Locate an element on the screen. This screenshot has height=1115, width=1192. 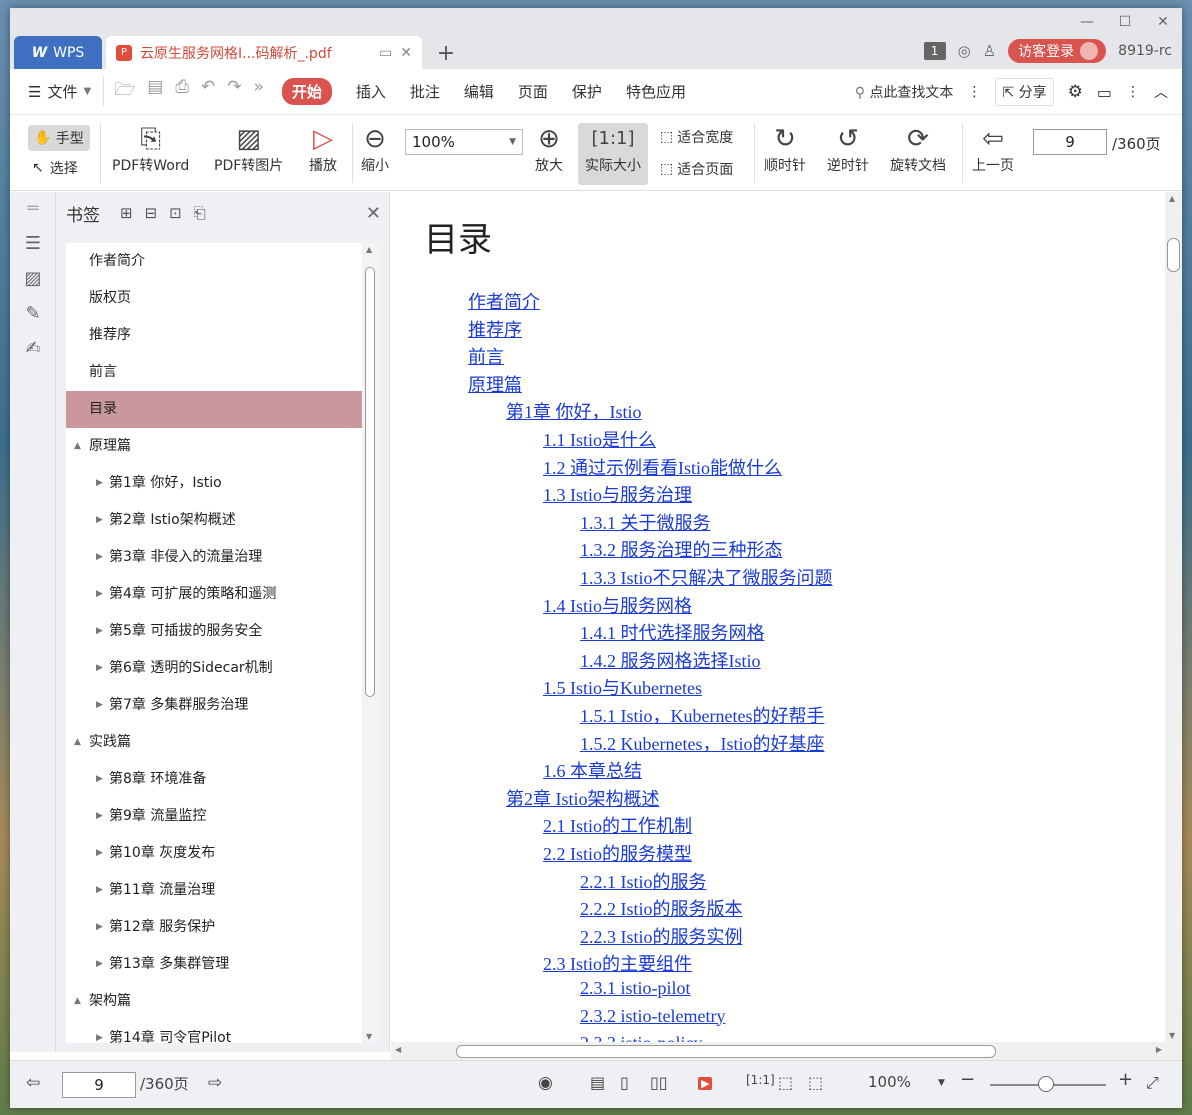
window-count-badge: 1 is located at coordinates (934, 51).